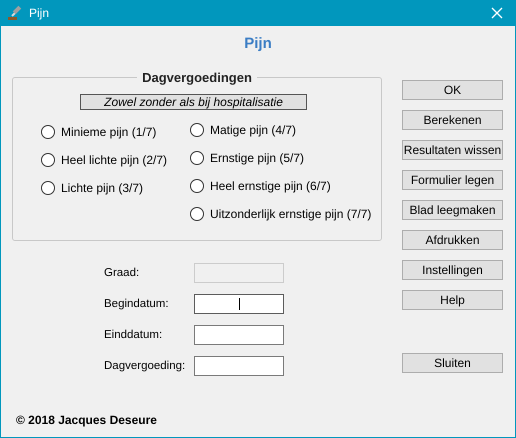  I want to click on action-button: Afdrukken, so click(452, 240).